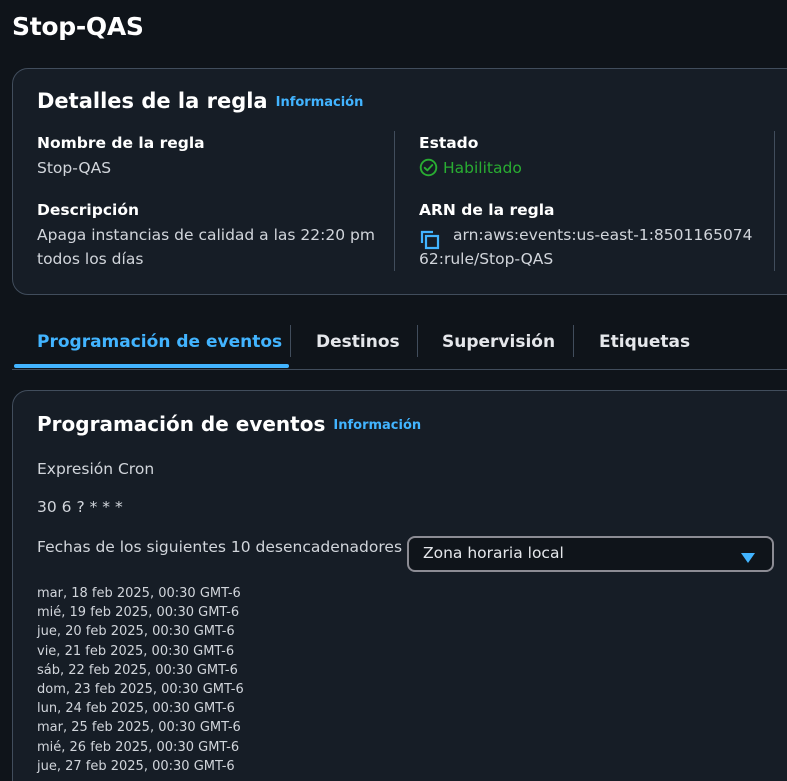 The height and width of the screenshot is (781, 787). I want to click on status-badge: Habilitado, so click(470, 167).